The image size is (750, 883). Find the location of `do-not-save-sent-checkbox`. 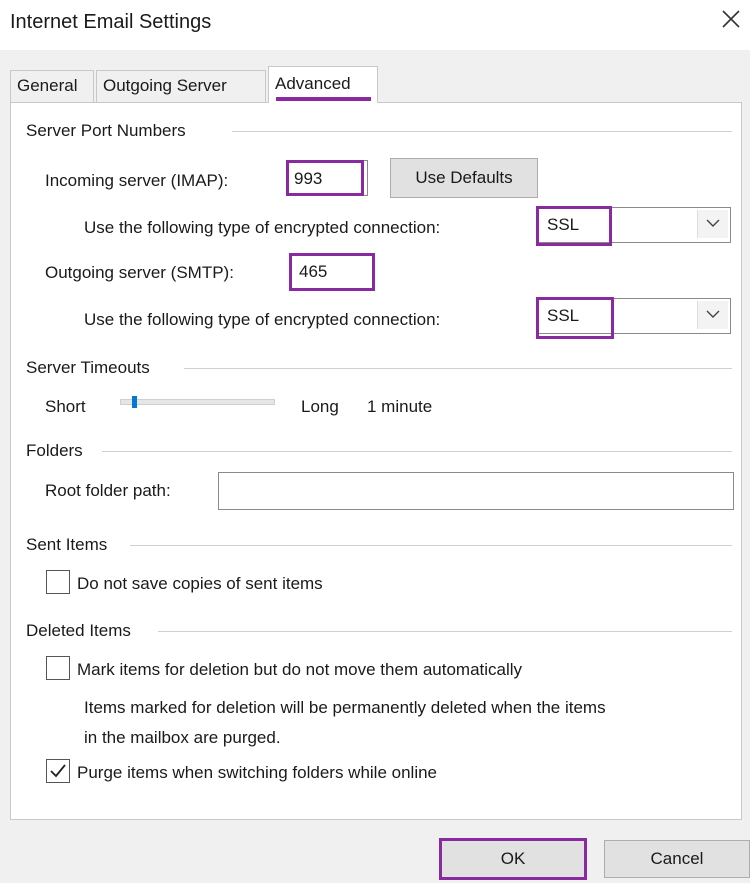

do-not-save-sent-checkbox is located at coordinates (58, 582).